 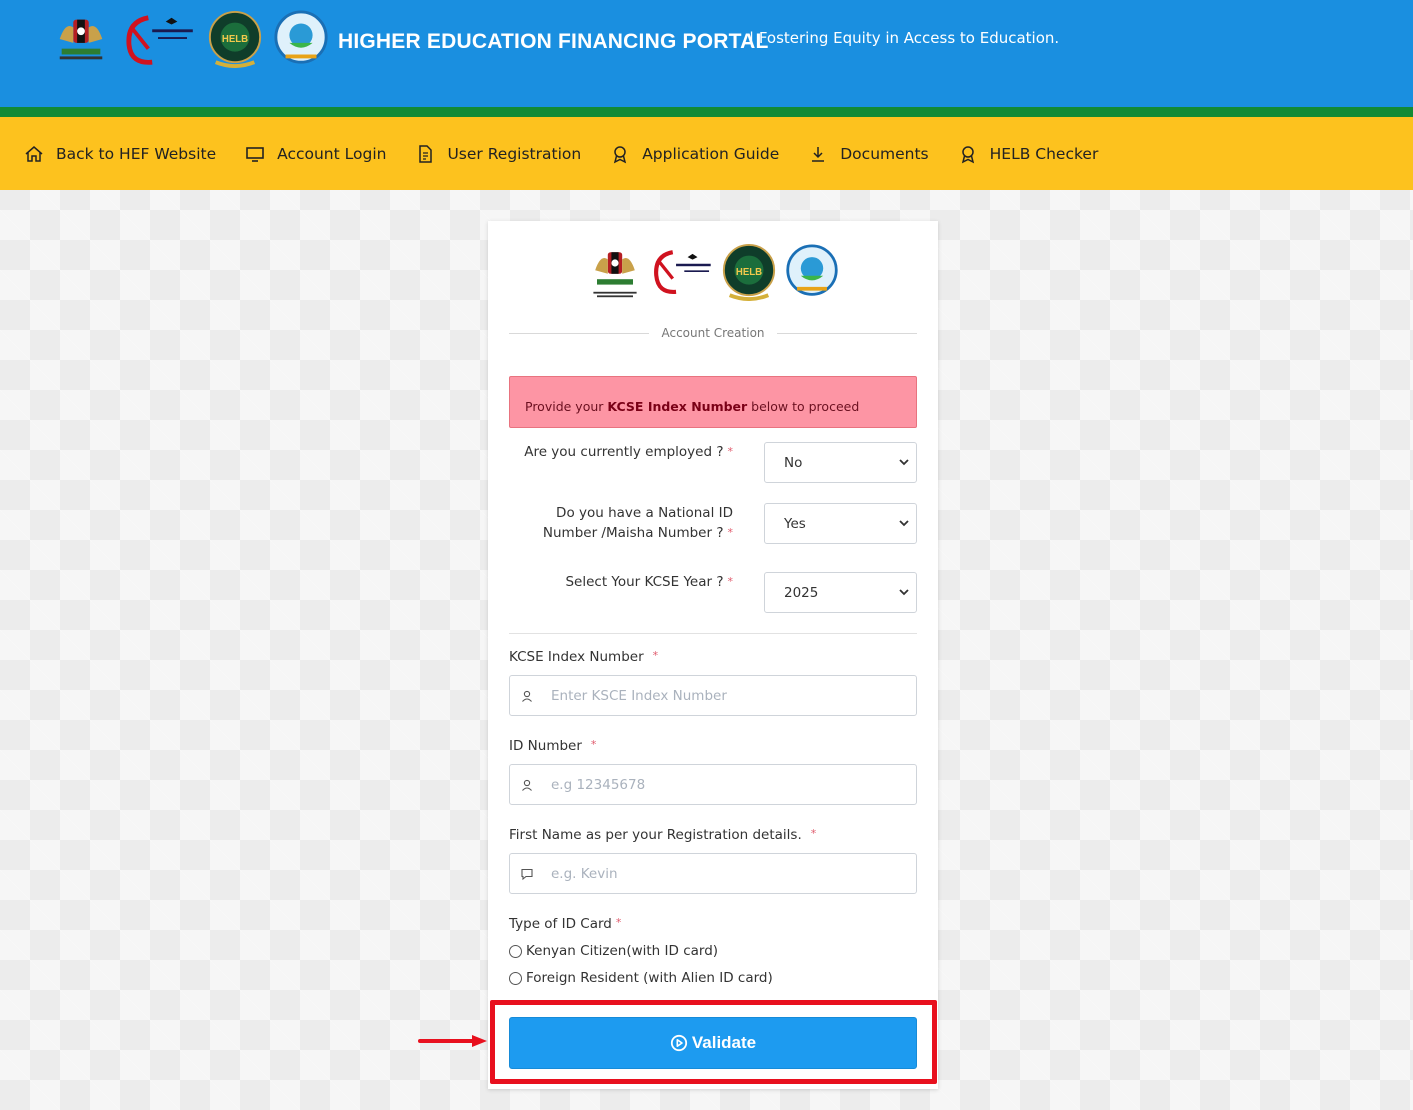 I want to click on alert-text-suffix: below to proceed, so click(x=803, y=406).